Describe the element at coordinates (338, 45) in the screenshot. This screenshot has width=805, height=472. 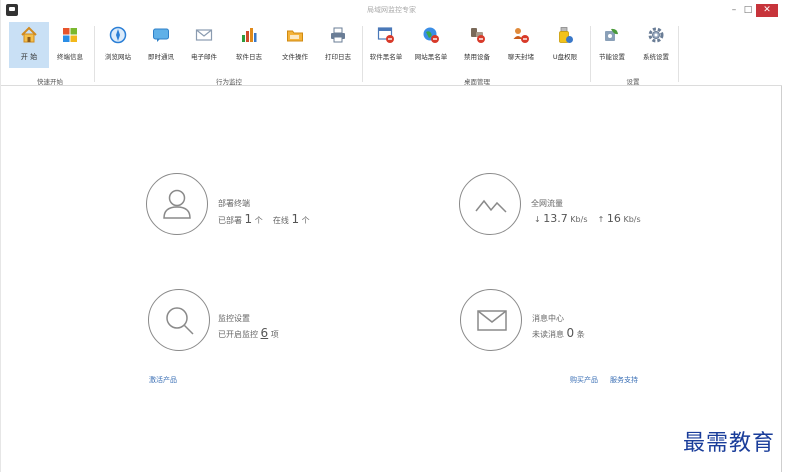
I see `tool-print-log-button: 打印日志` at that location.